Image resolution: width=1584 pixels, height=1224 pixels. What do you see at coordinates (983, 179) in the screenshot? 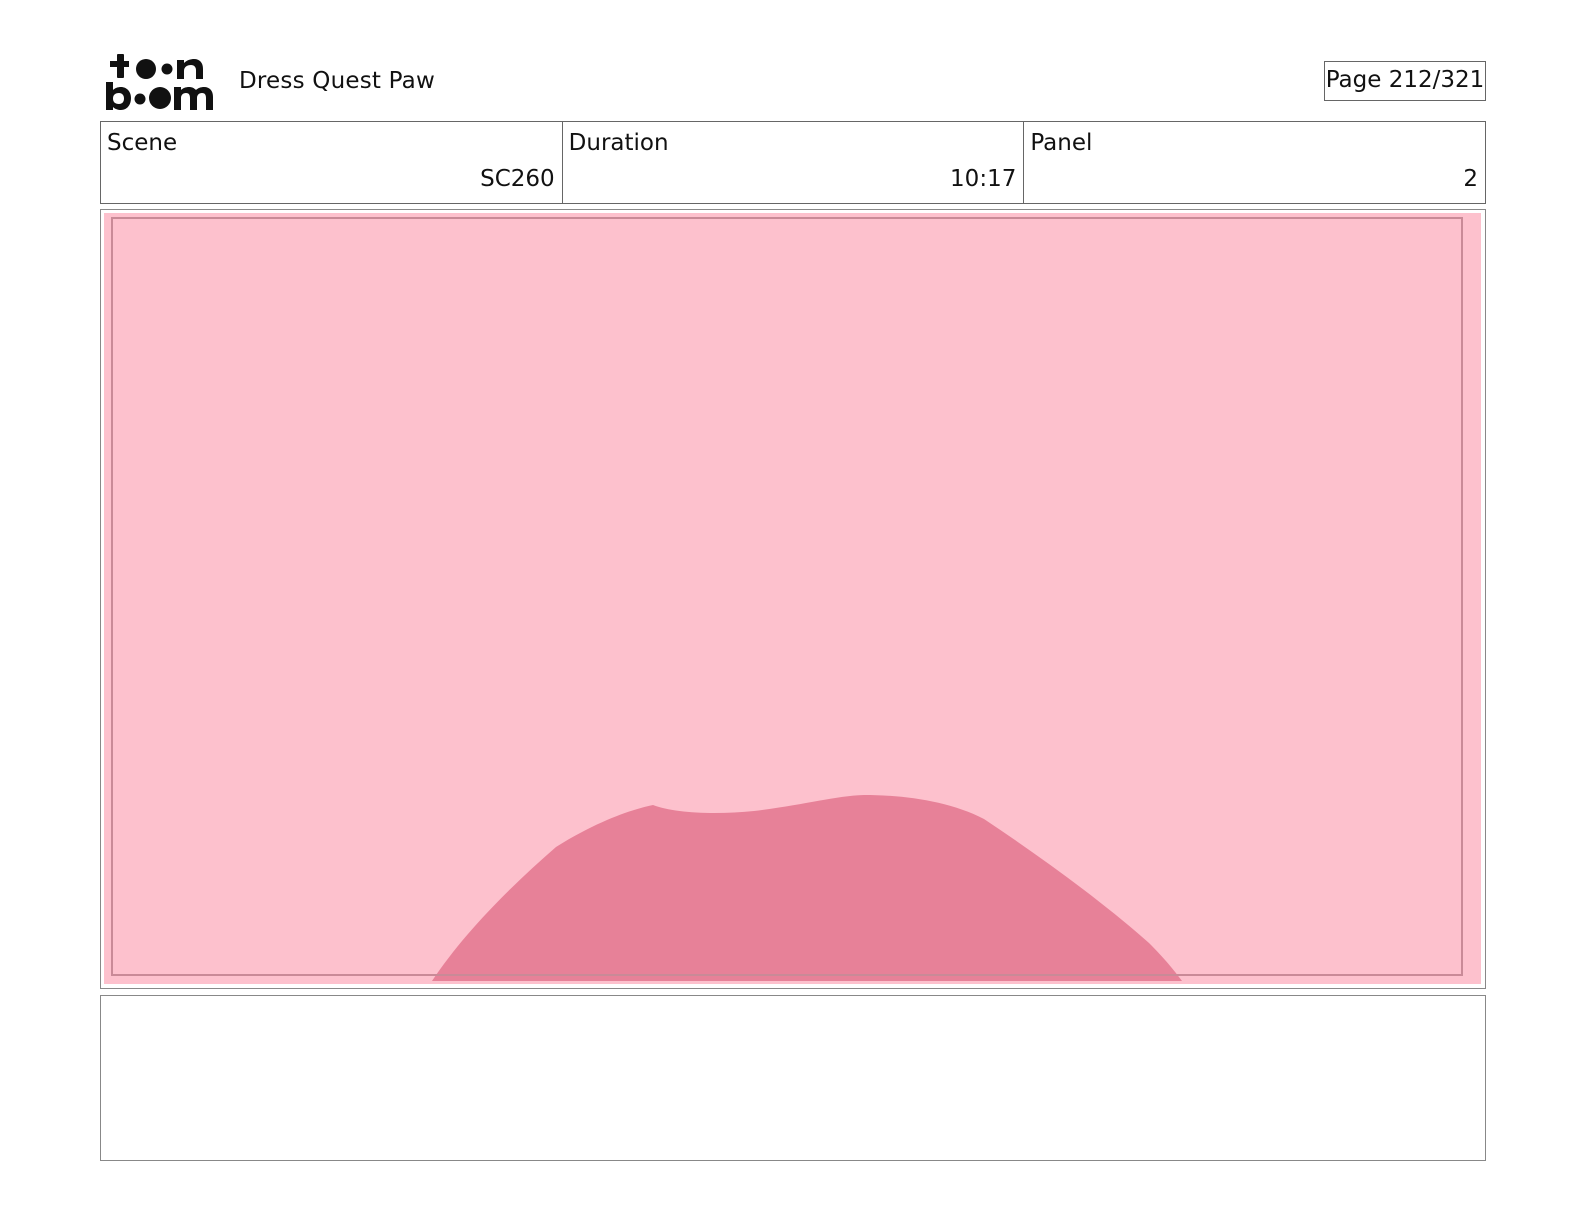
I see `duration-value: 10:17` at bounding box center [983, 179].